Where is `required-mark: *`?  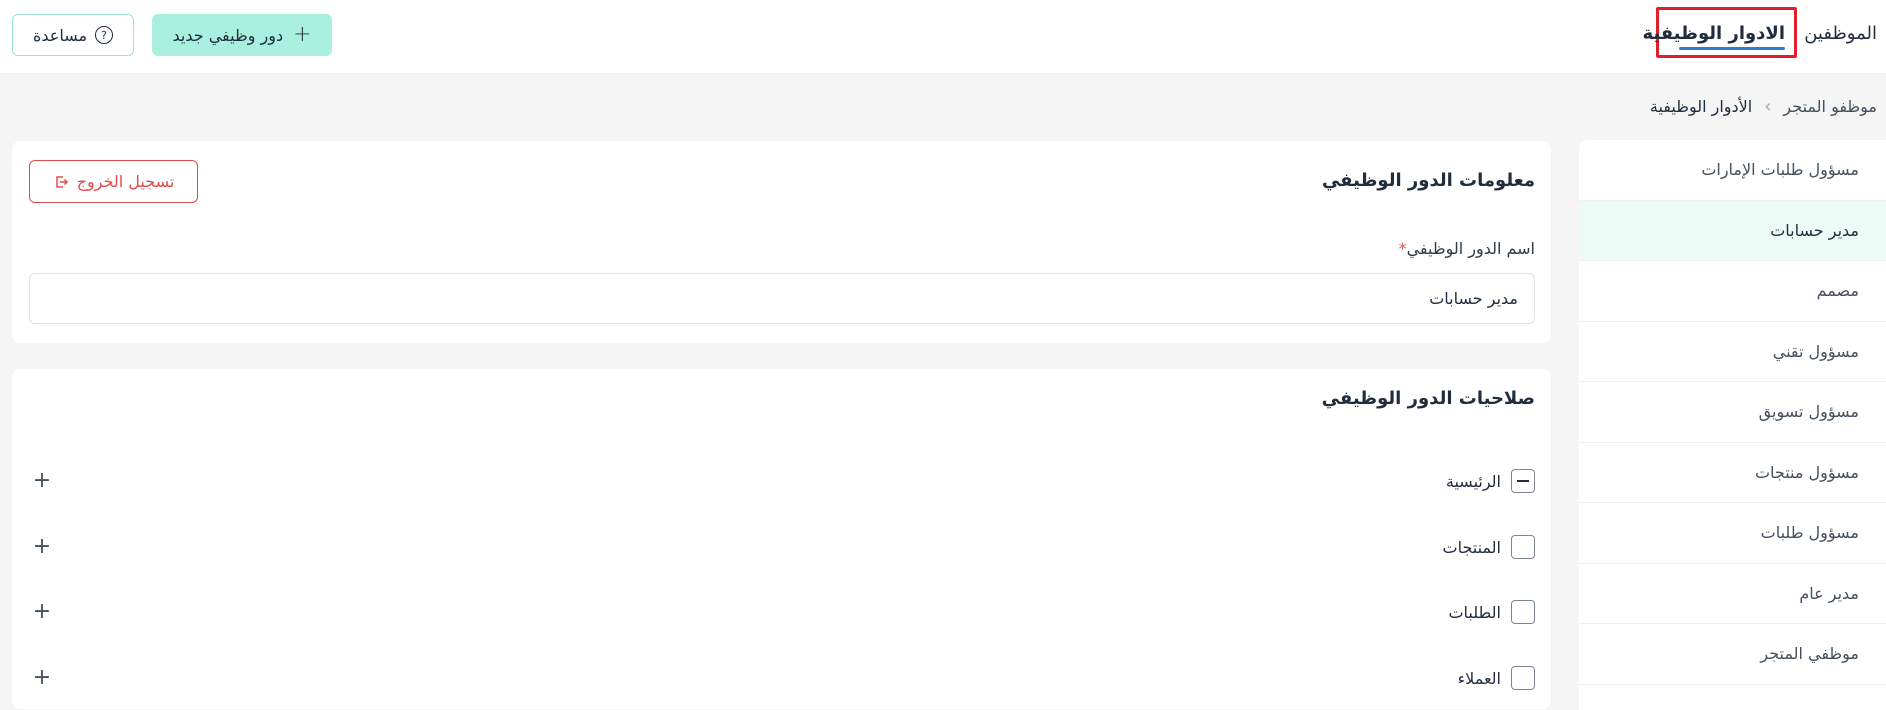
required-mark: * is located at coordinates (1402, 248).